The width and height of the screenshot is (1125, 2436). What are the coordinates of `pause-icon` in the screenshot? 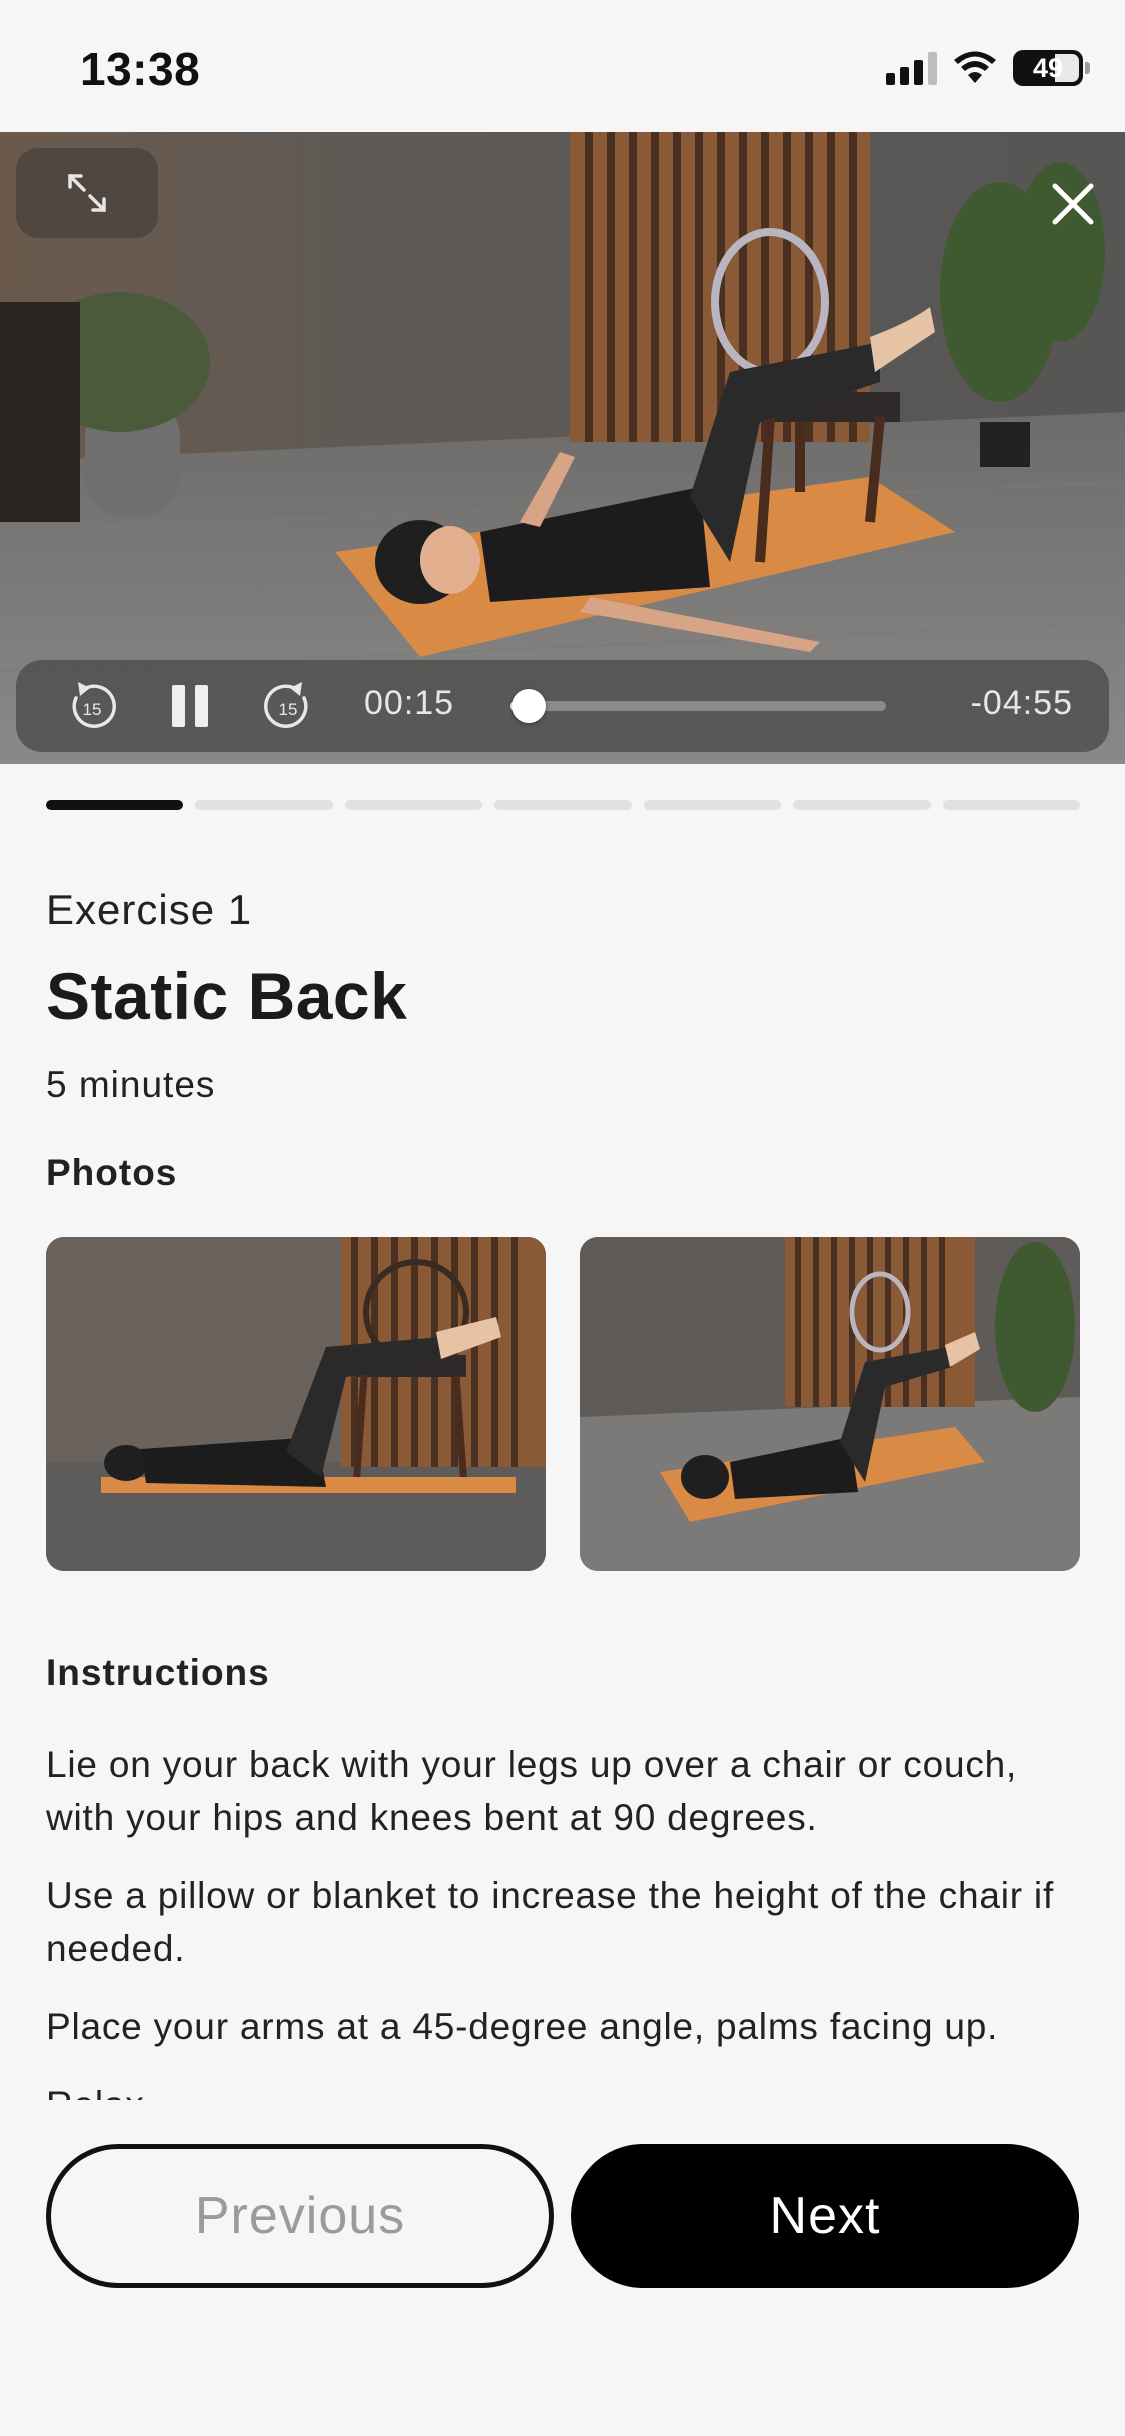 It's located at (190, 706).